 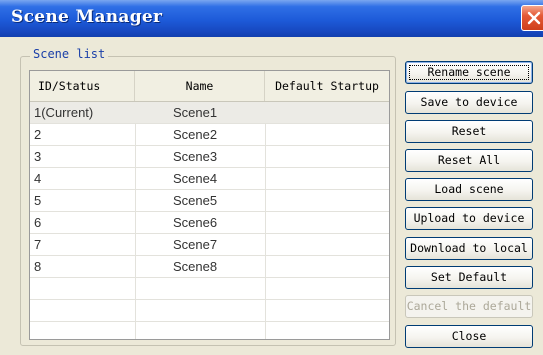 I want to click on table-row: 1(Current) Scene1, so click(x=209, y=113).